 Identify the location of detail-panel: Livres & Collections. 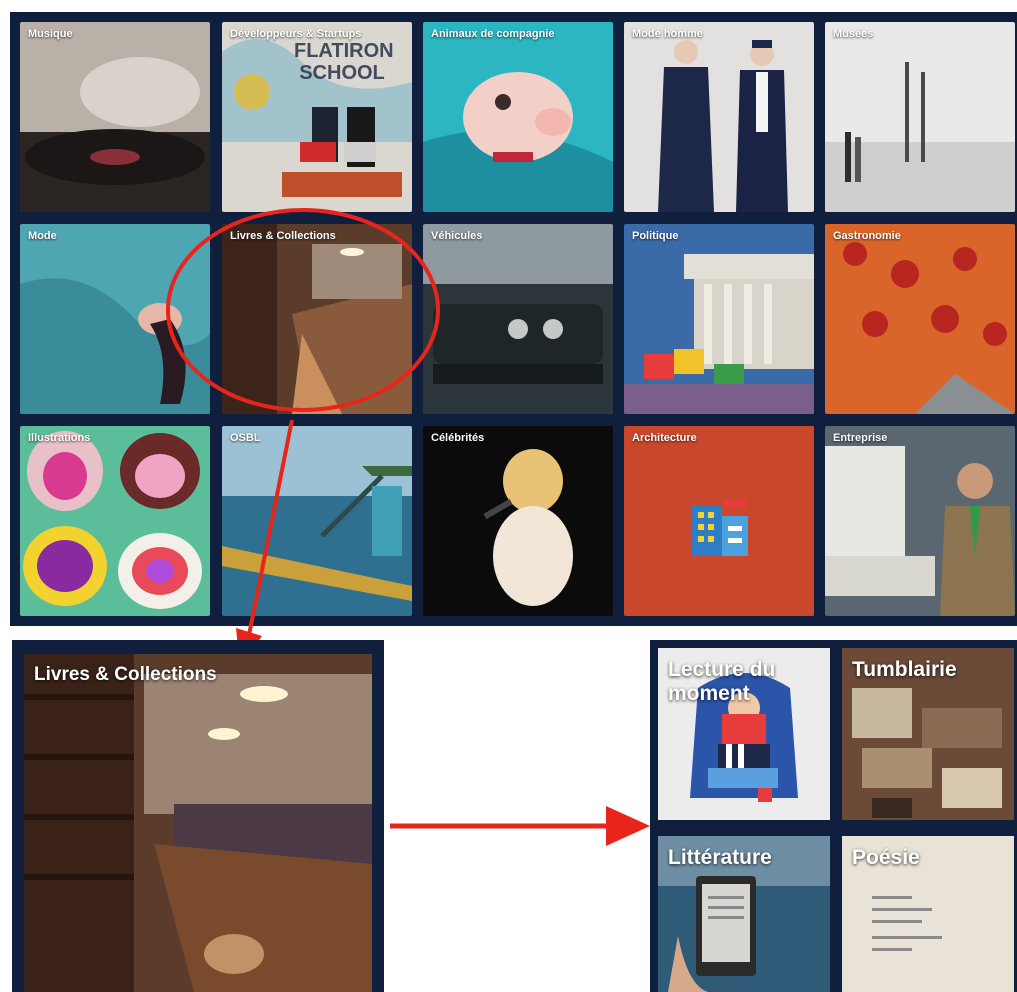
(198, 816).